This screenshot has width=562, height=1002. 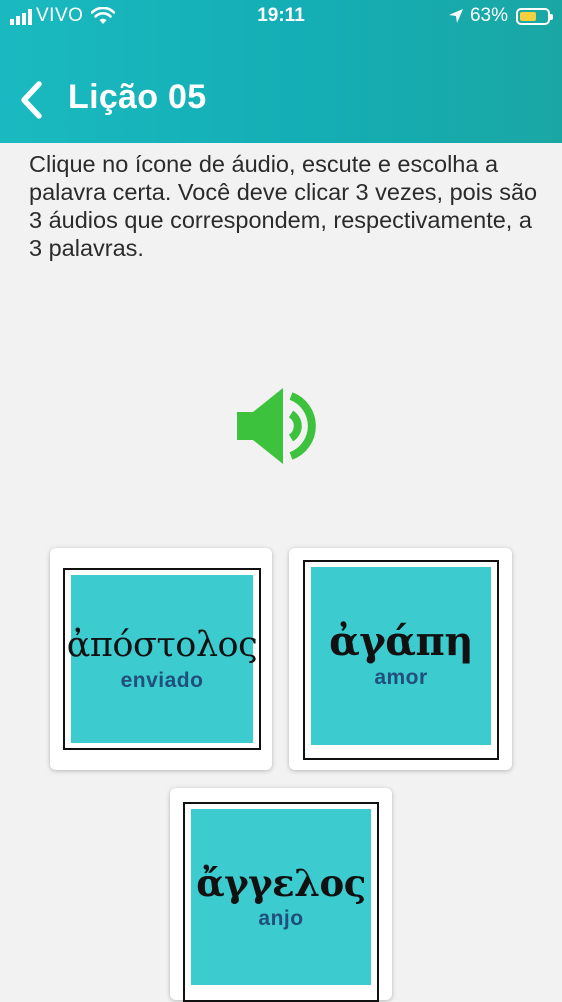 I want to click on speaker-icon, so click(x=281, y=426).